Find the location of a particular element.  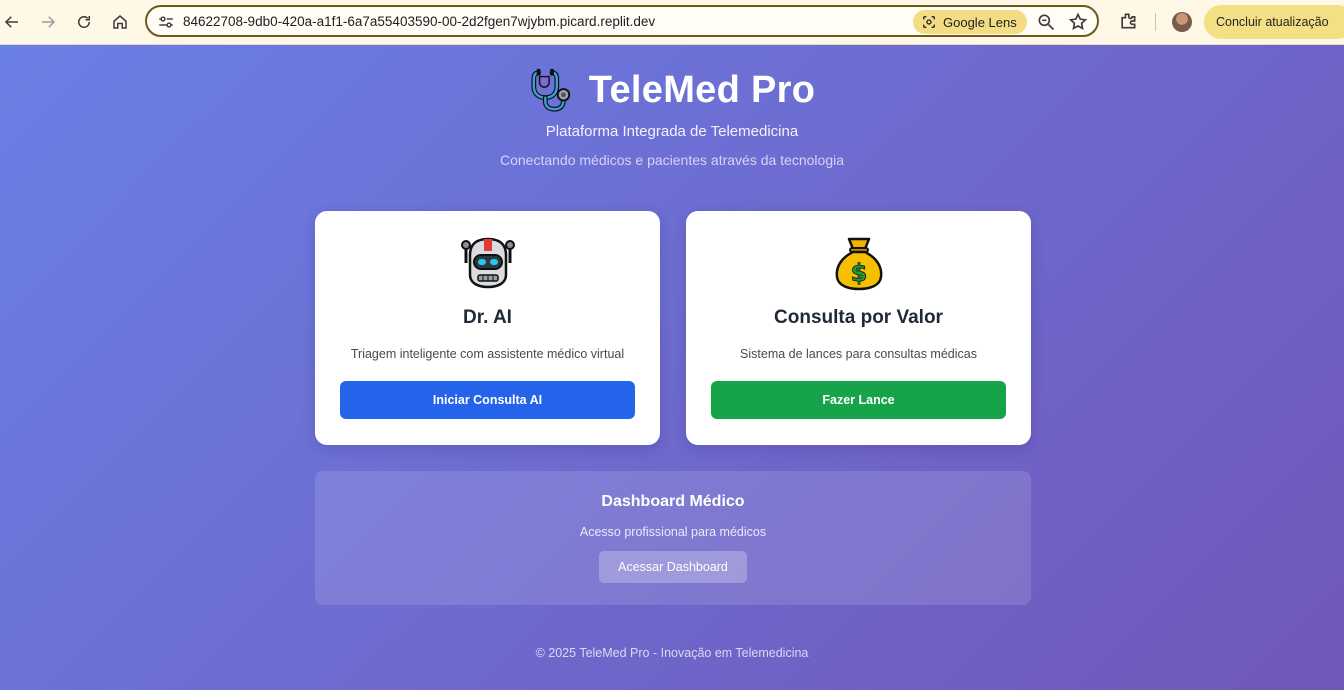

card-title: Consulta por Valor is located at coordinates (858, 317).